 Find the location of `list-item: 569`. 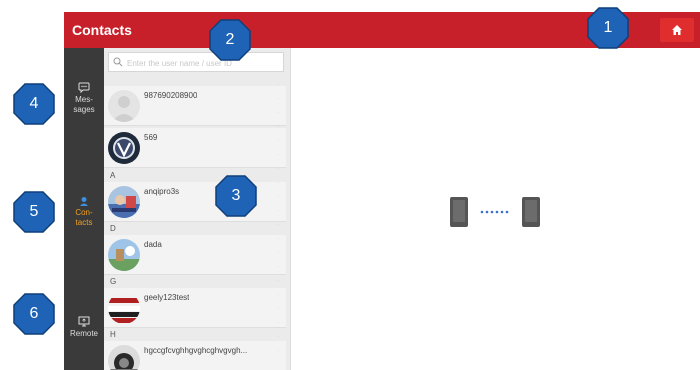

list-item: 569 is located at coordinates (195, 148).